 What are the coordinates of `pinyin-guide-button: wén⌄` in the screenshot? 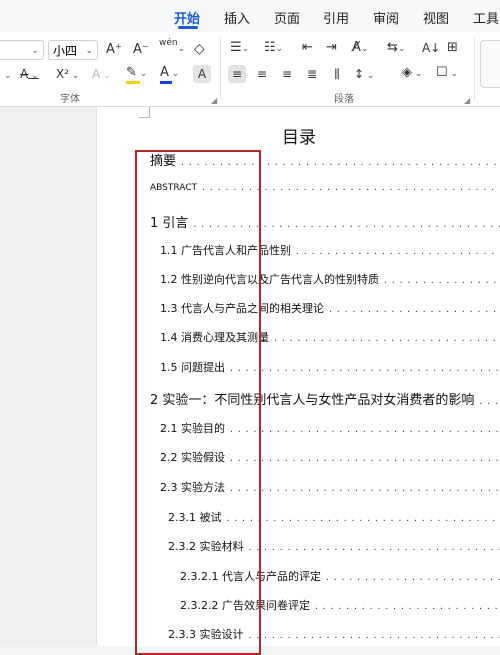 It's located at (172, 48).